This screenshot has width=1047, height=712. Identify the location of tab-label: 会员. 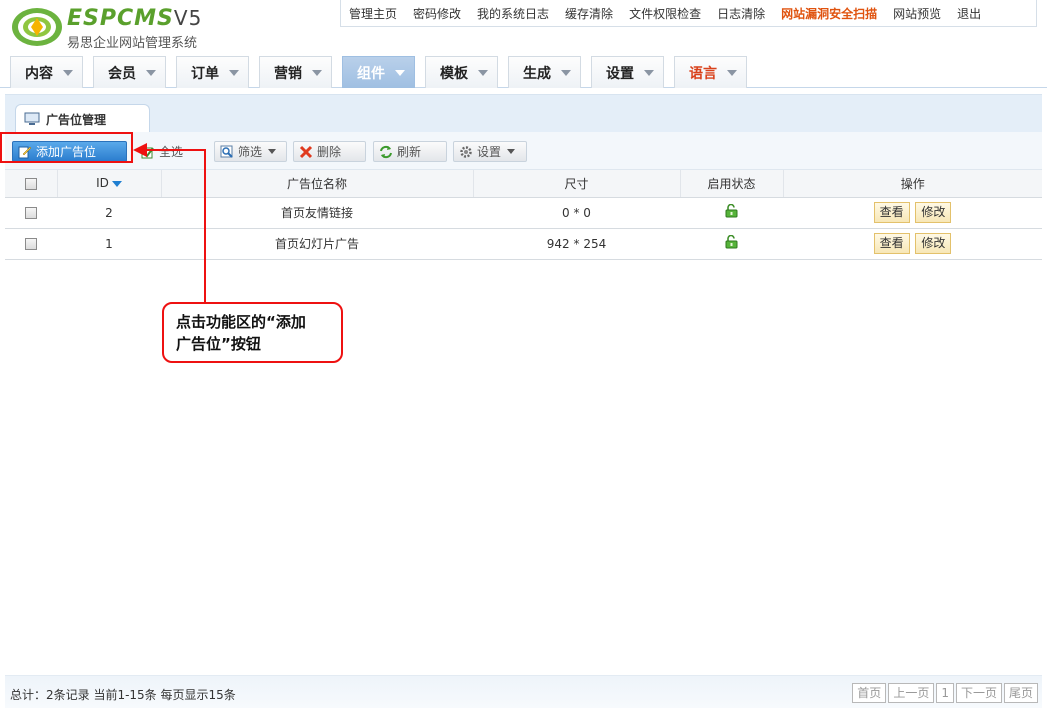
(122, 73).